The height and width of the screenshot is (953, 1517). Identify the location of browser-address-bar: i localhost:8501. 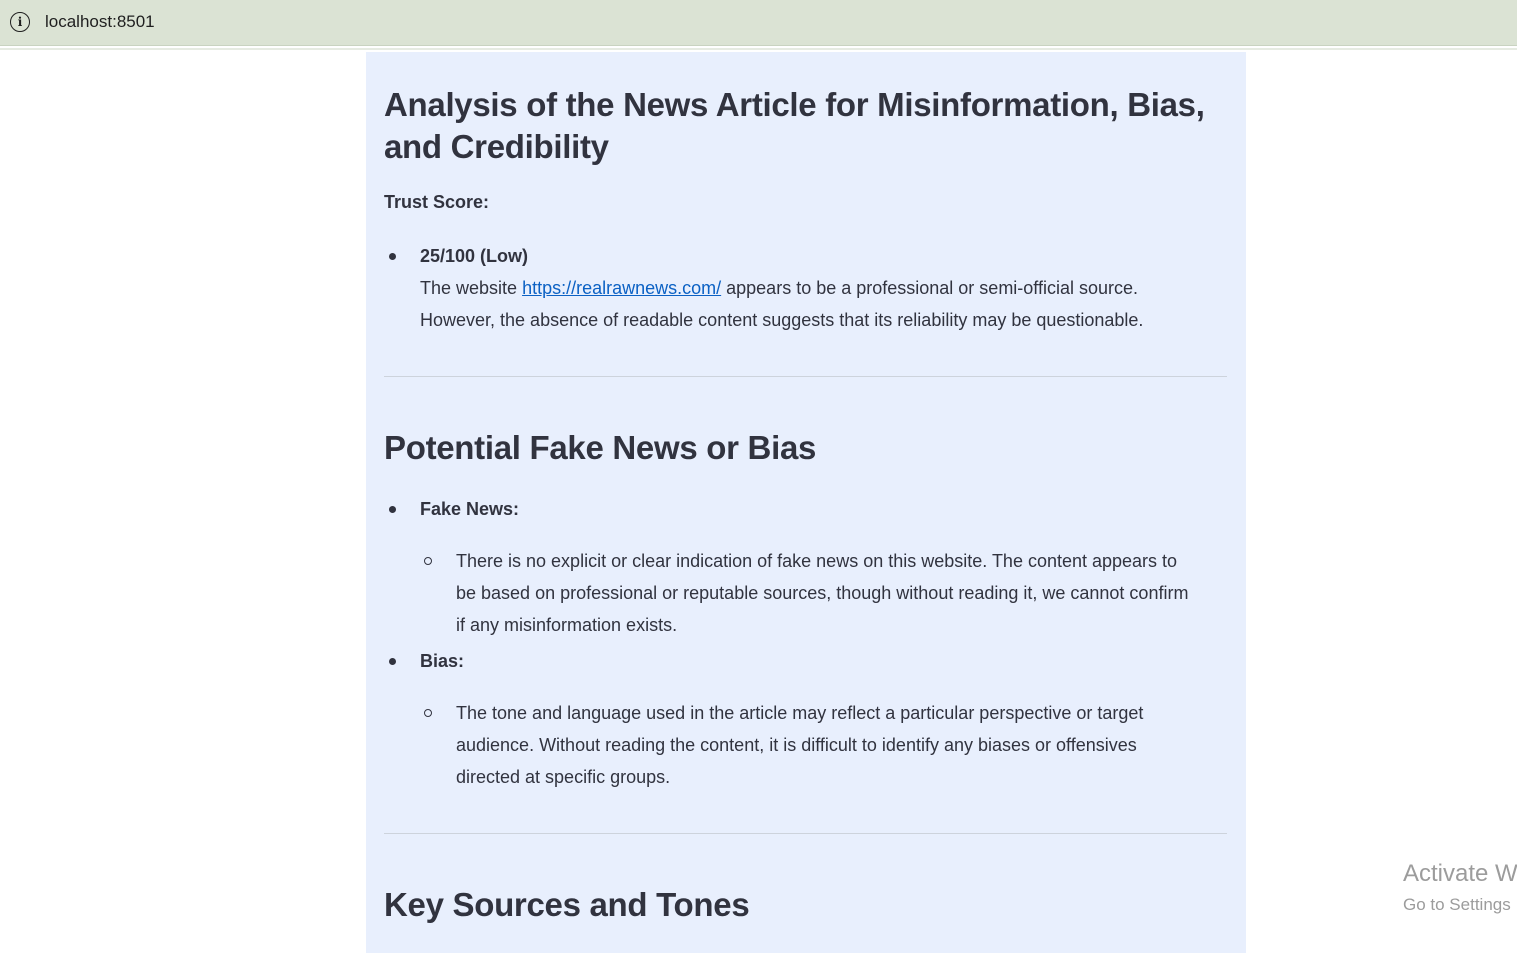
(758, 23).